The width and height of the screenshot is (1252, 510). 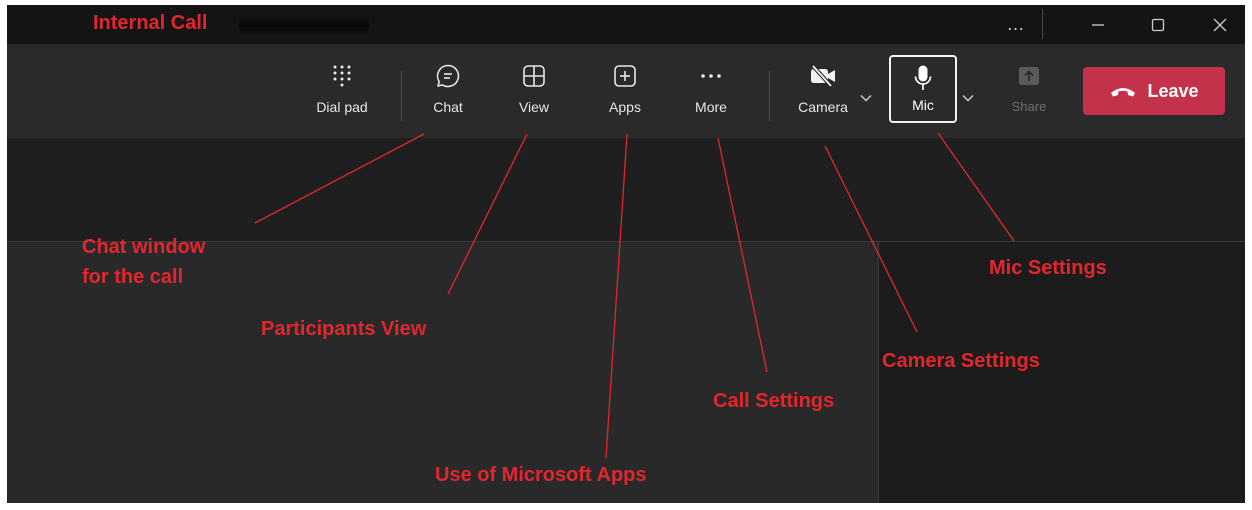 What do you see at coordinates (304, 26) in the screenshot?
I see `redacted-area` at bounding box center [304, 26].